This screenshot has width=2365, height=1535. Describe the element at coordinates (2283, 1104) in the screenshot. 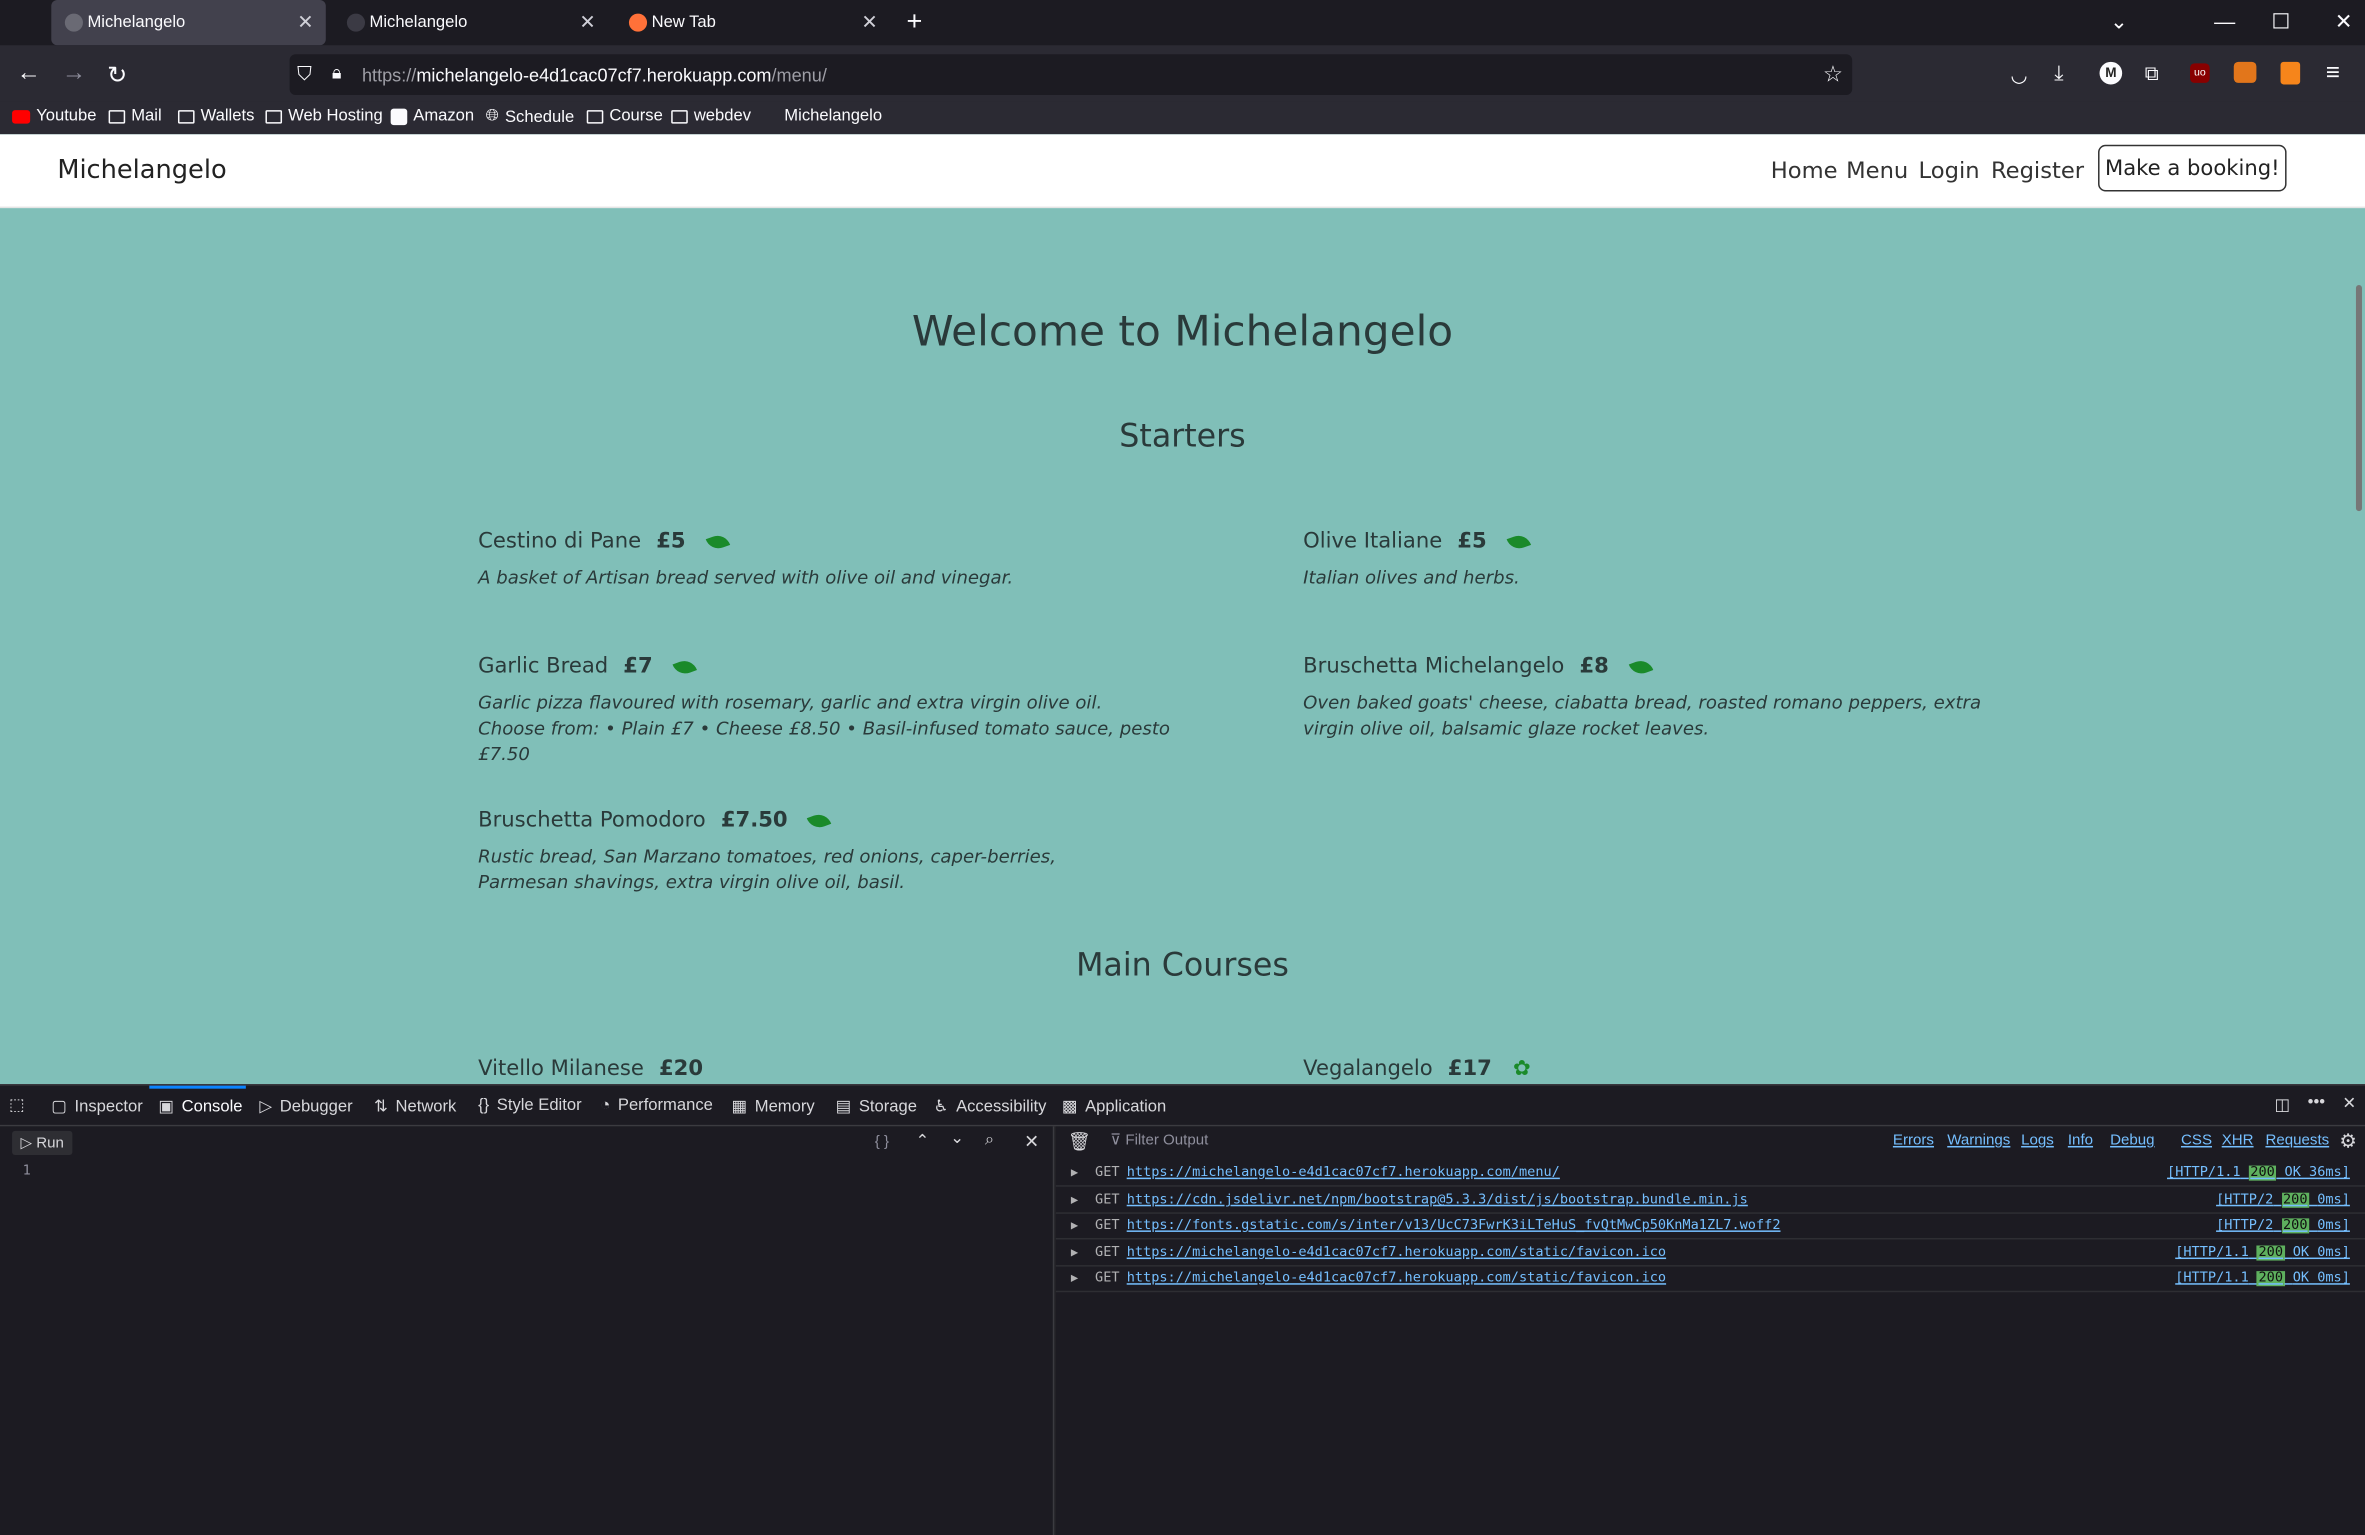

I see `dock-icon: ◫` at that location.